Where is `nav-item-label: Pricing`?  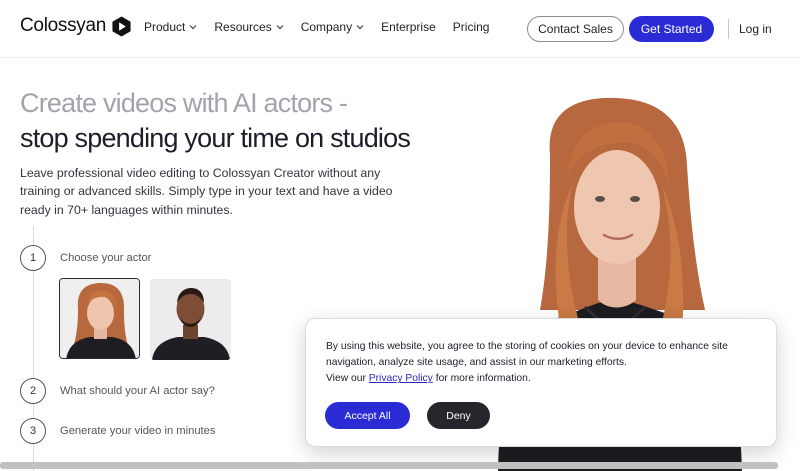
nav-item-label: Pricing is located at coordinates (471, 27).